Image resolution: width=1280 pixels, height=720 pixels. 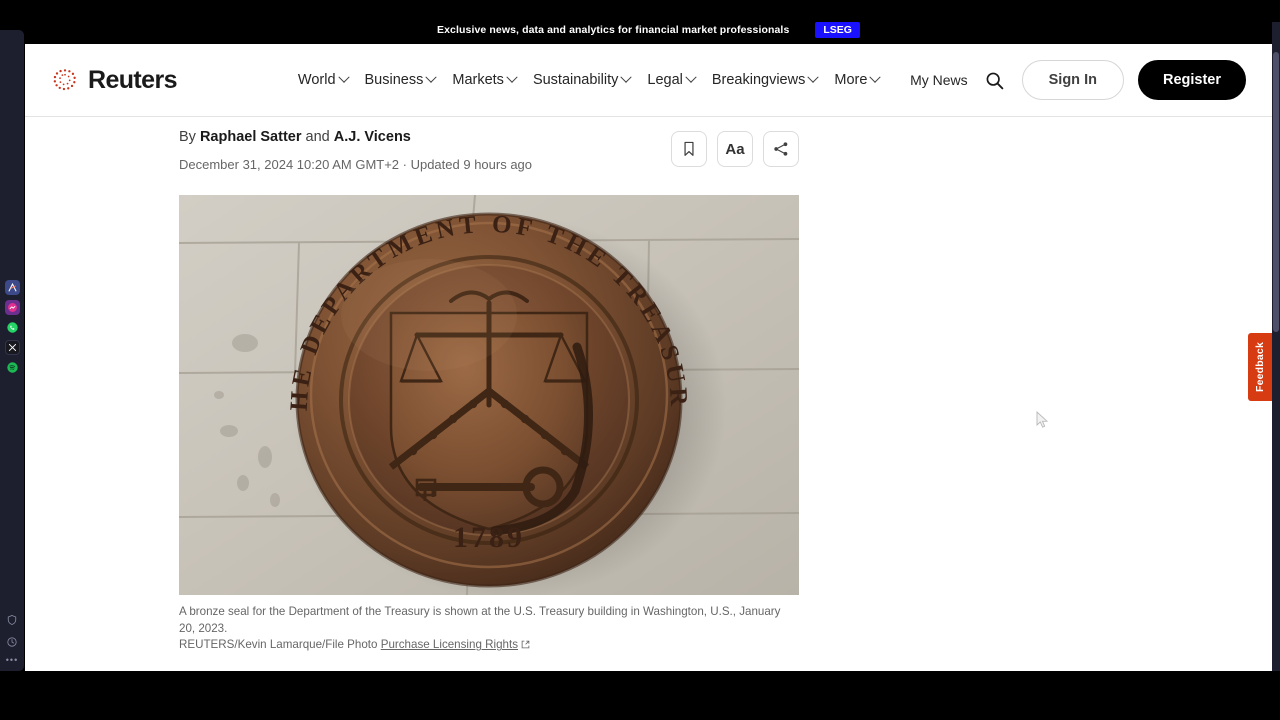 I want to click on article-action-buttons: Aa, so click(x=735, y=147).